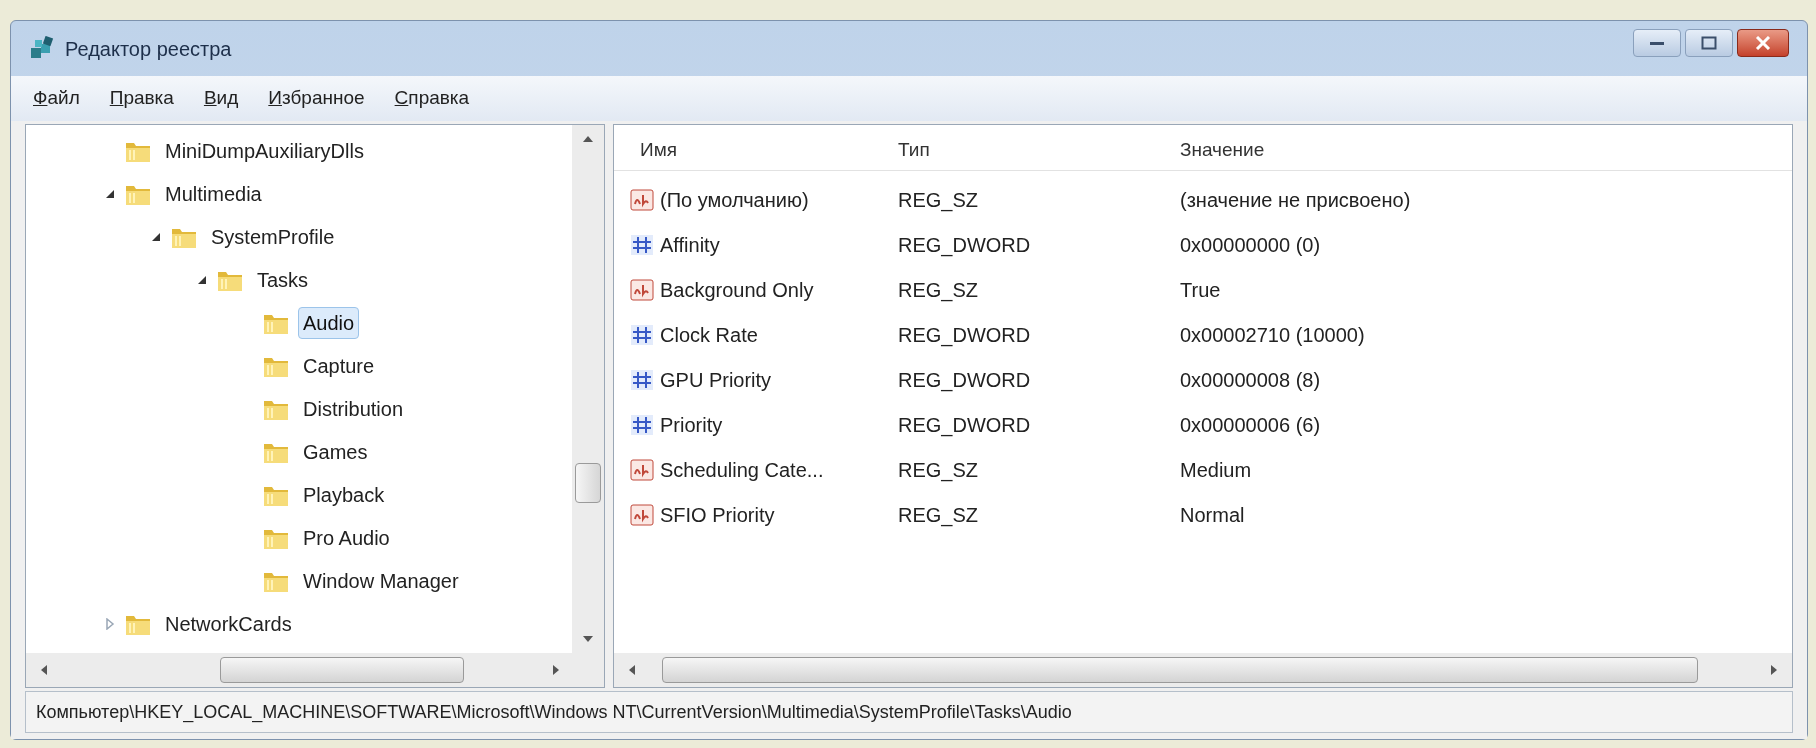 This screenshot has width=1816, height=748. Describe the element at coordinates (756, 150) in the screenshot. I see `column-header: Имя` at that location.